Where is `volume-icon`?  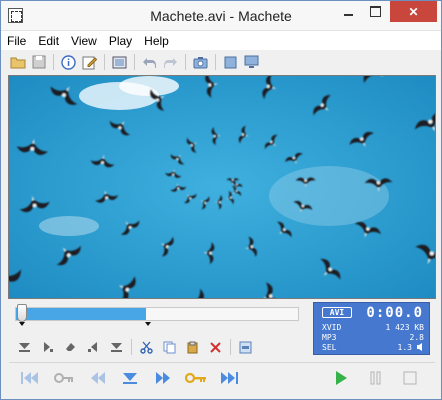 volume-icon is located at coordinates (421, 347).